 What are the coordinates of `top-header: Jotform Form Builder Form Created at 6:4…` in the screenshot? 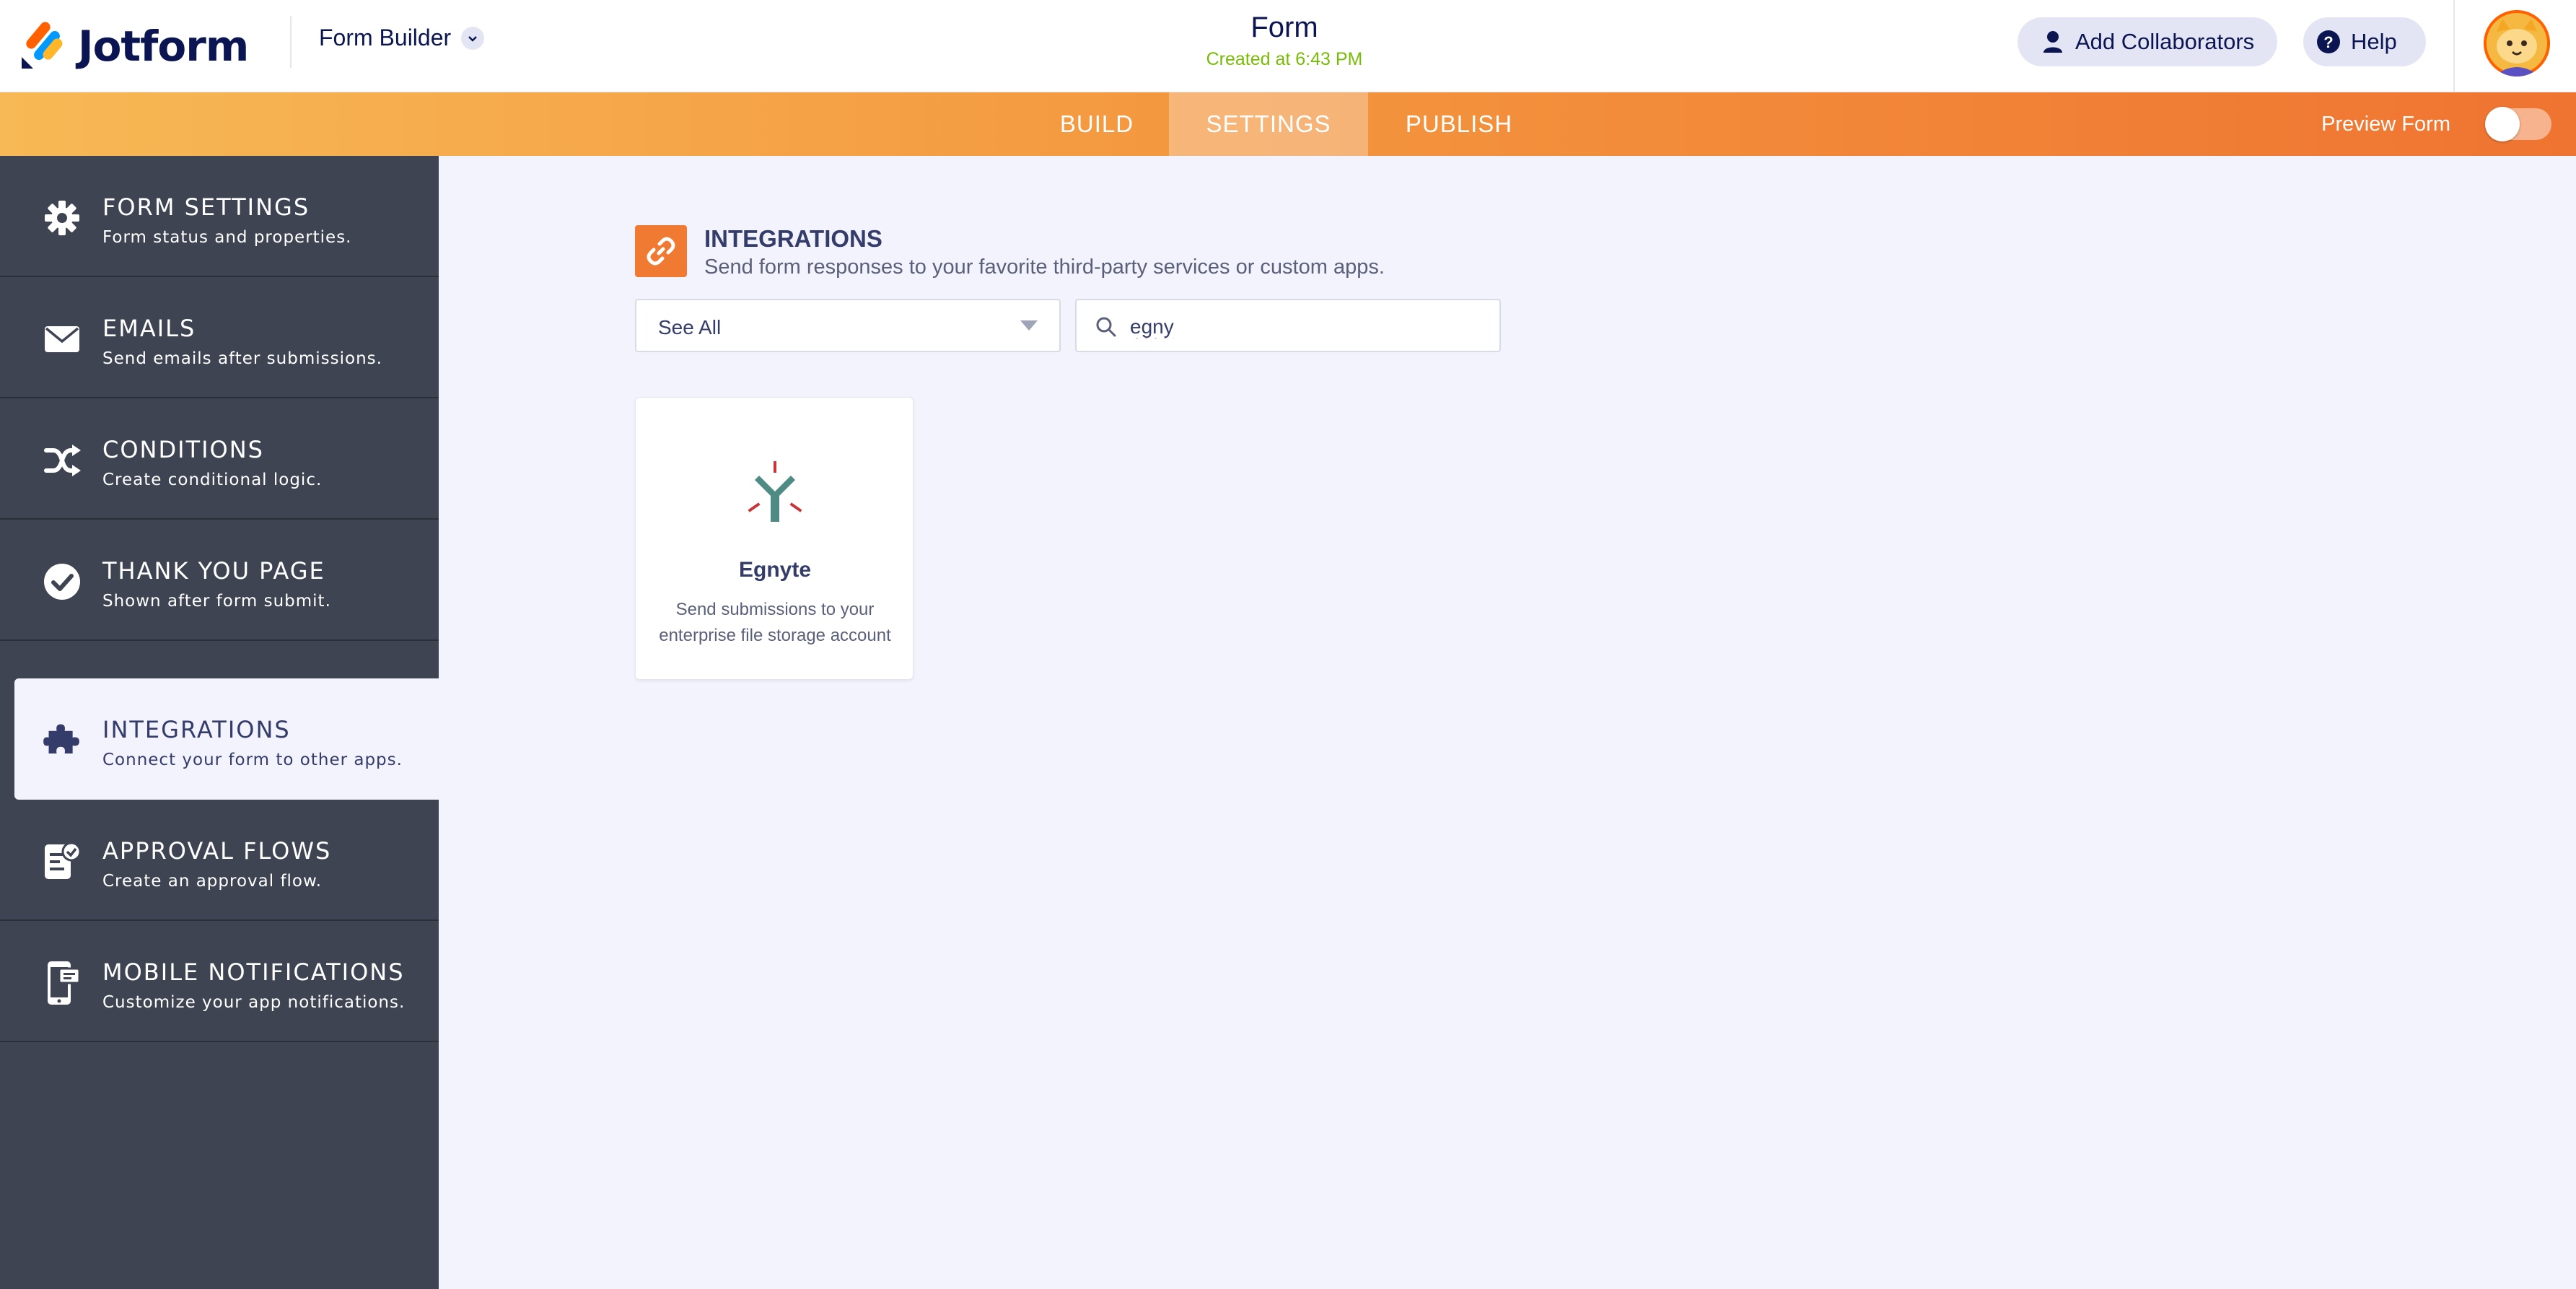 It's located at (1288, 46).